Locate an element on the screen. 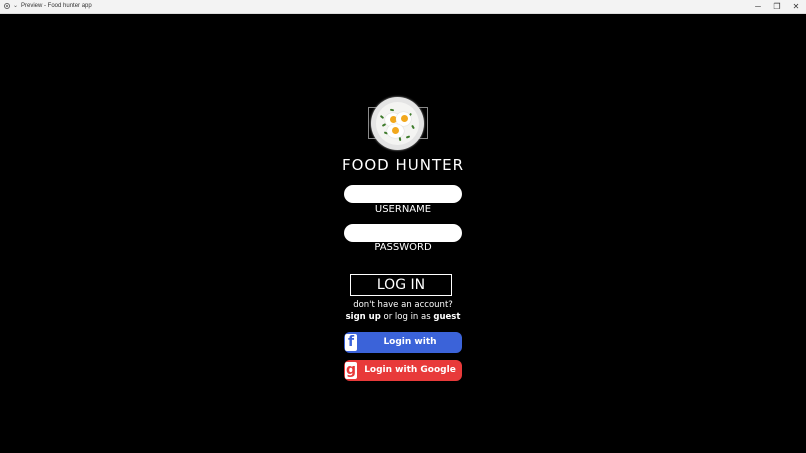 The image size is (806, 453). facebook-icon: f is located at coordinates (351, 342).